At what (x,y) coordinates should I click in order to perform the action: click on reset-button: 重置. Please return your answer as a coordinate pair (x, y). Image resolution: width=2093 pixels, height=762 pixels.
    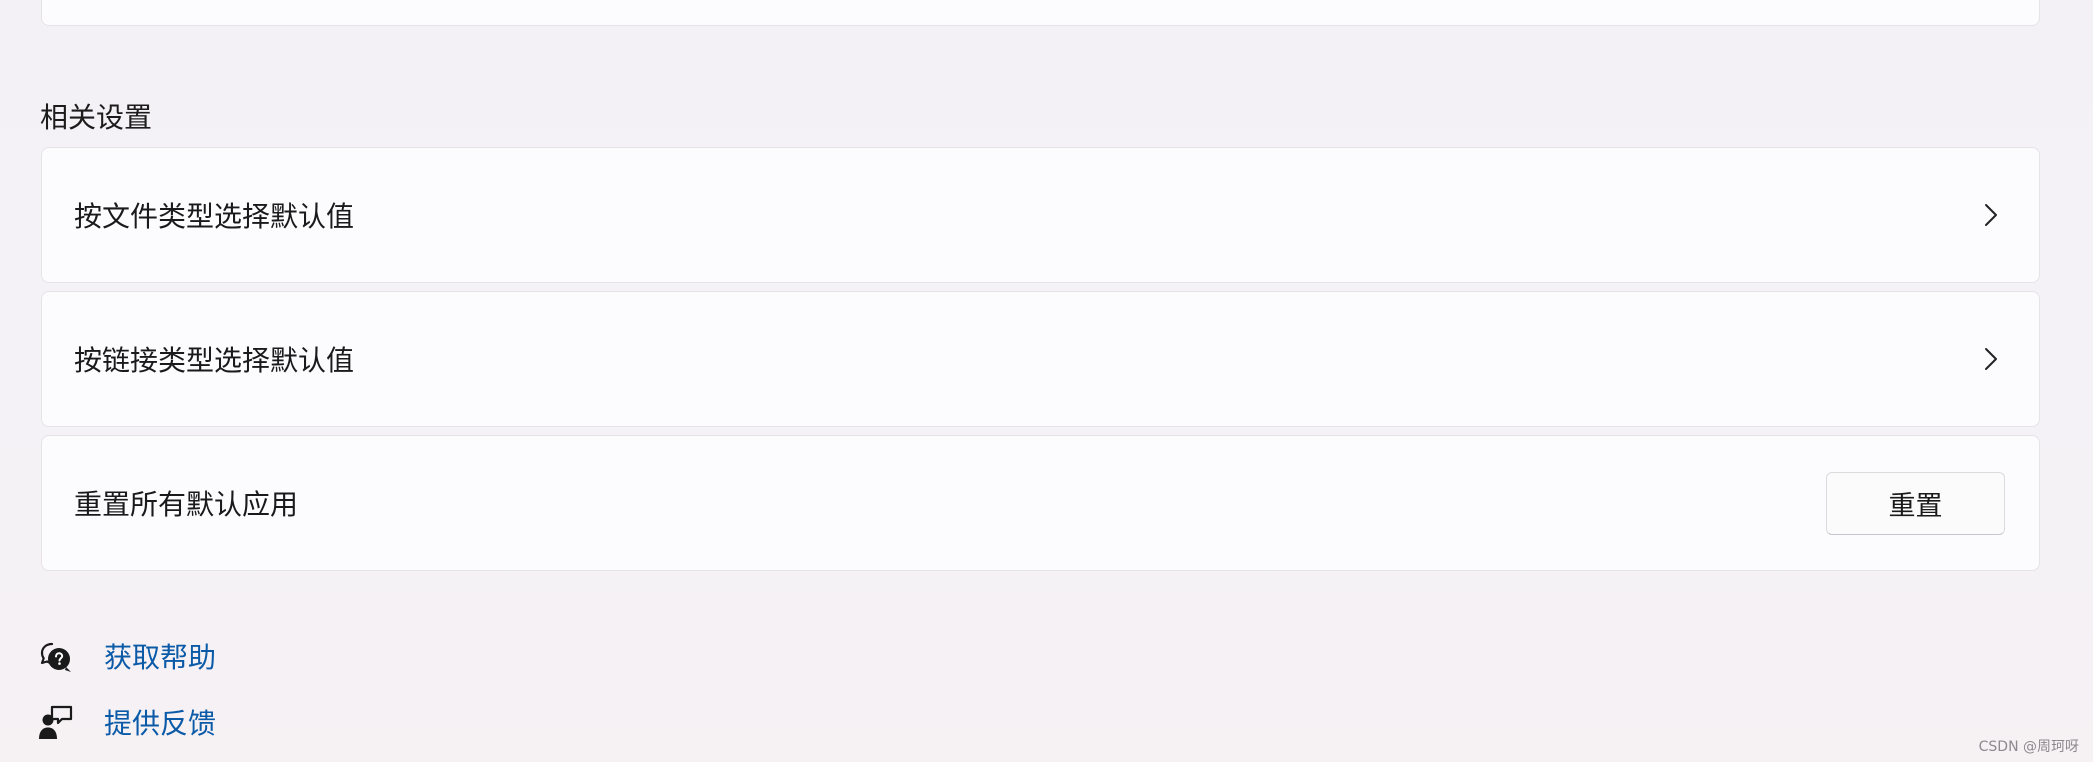
    Looking at the image, I should click on (1915, 503).